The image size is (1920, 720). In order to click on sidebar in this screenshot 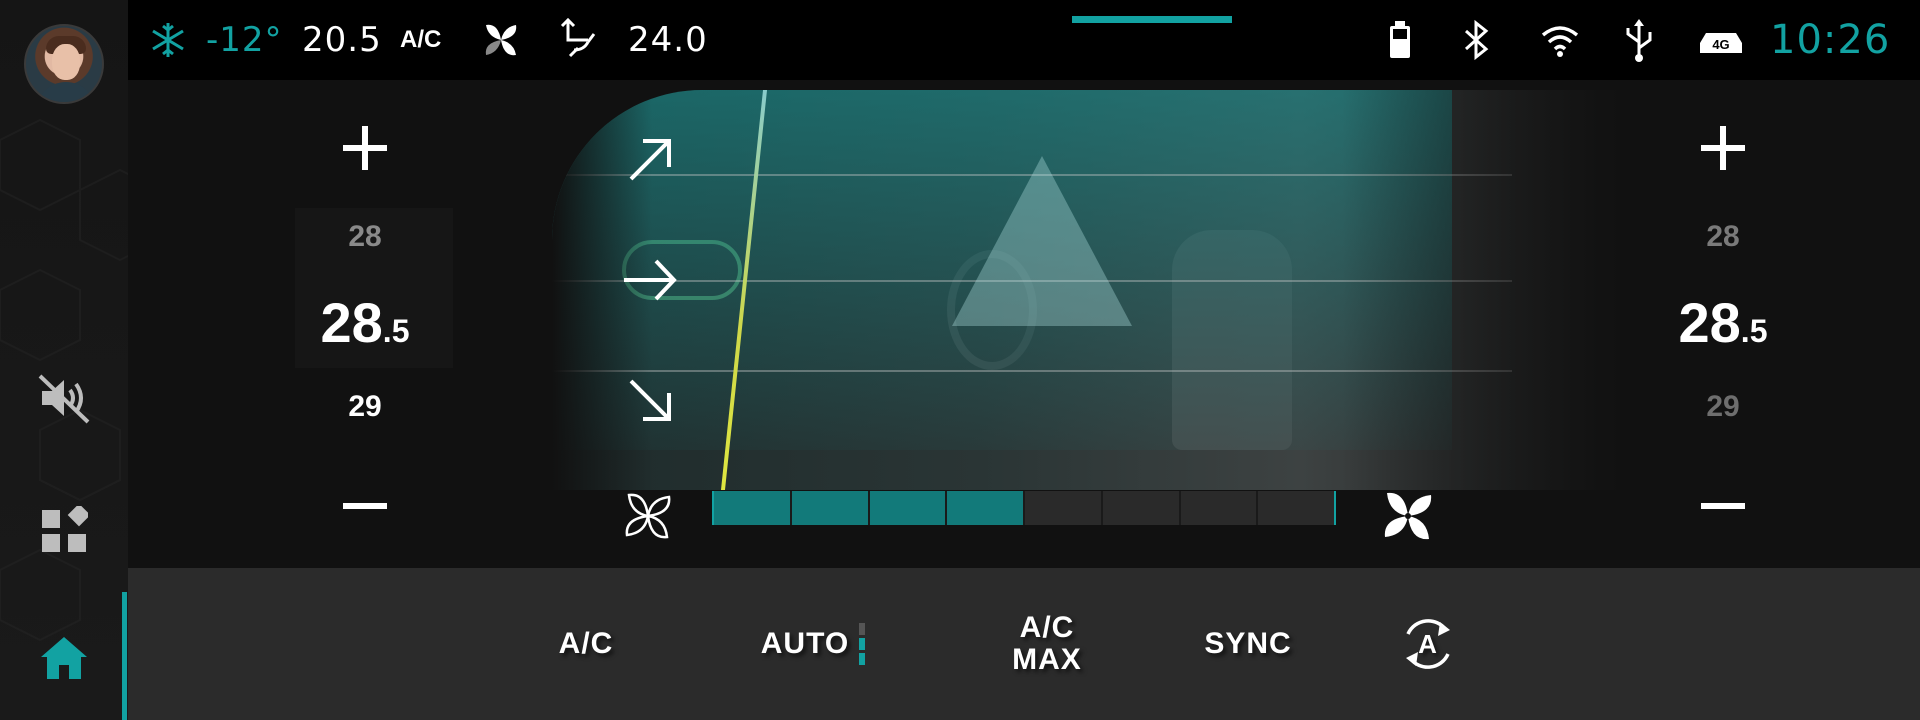, I will do `click(64, 360)`.